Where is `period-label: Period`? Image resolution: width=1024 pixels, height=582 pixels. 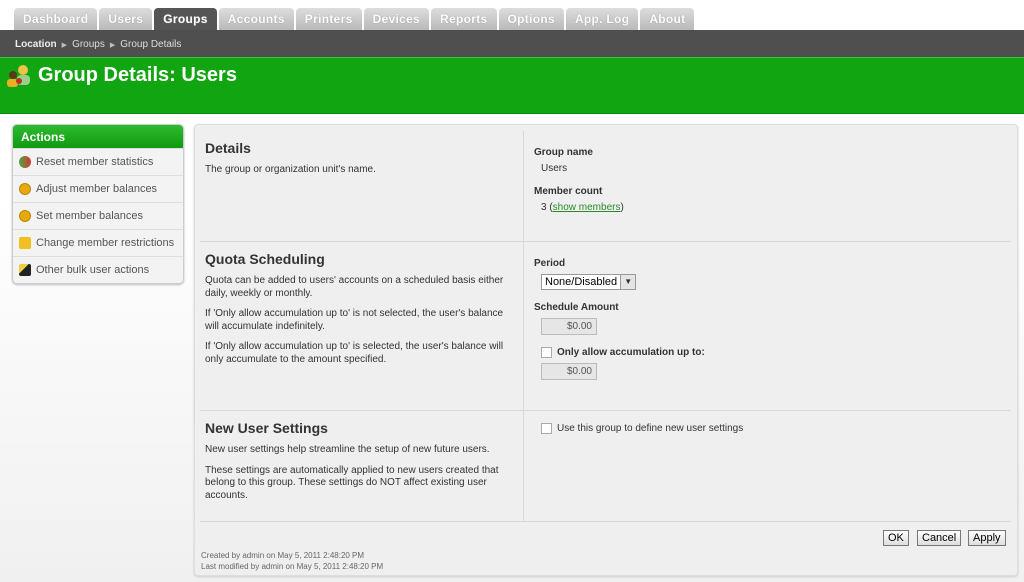 period-label: Period is located at coordinates (550, 263).